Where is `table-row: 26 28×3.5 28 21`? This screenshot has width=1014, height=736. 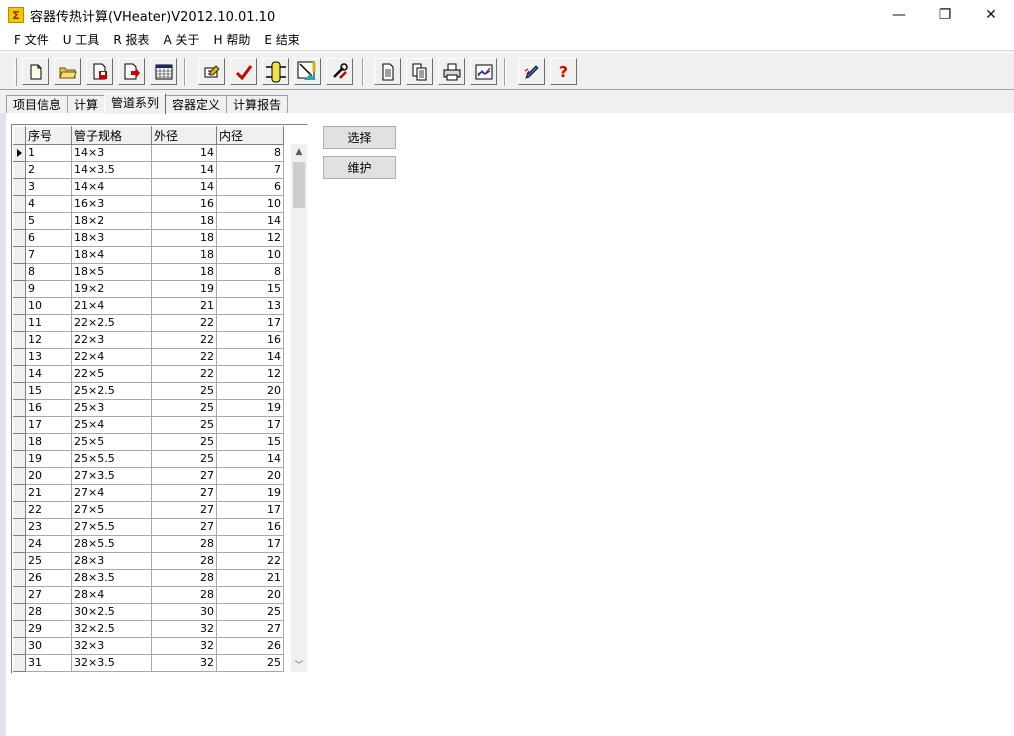 table-row: 26 28×3.5 28 21 is located at coordinates (148, 578).